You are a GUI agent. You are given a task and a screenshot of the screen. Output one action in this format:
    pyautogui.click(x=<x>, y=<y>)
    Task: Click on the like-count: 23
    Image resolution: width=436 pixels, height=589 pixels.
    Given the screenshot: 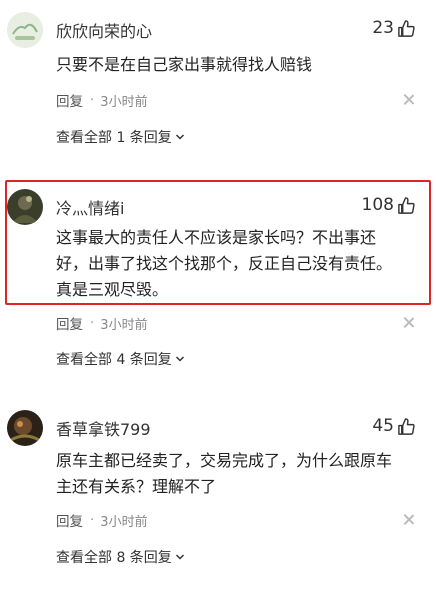 What is the action you would take?
    pyautogui.click(x=383, y=28)
    